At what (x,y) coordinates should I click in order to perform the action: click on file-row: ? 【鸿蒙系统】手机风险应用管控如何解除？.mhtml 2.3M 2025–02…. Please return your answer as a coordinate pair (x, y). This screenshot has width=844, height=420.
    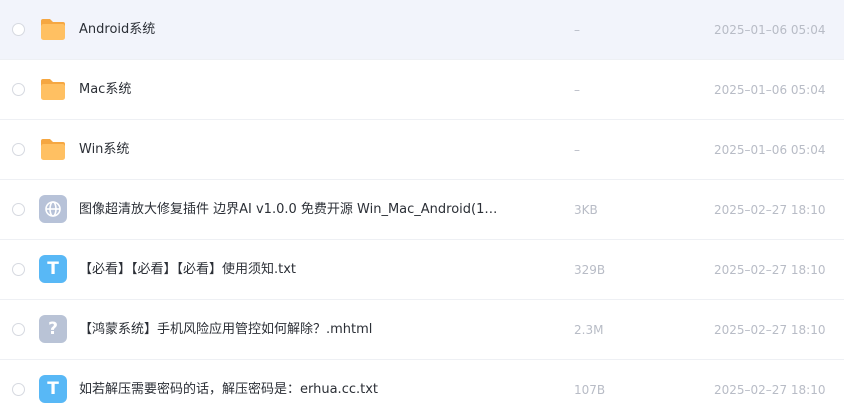
    Looking at the image, I should click on (422, 330).